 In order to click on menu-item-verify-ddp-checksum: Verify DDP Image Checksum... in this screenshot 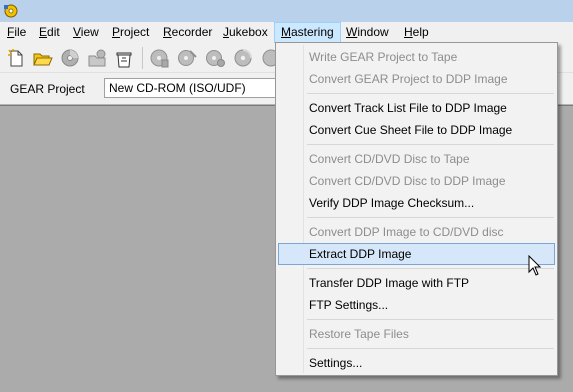, I will do `click(416, 203)`.